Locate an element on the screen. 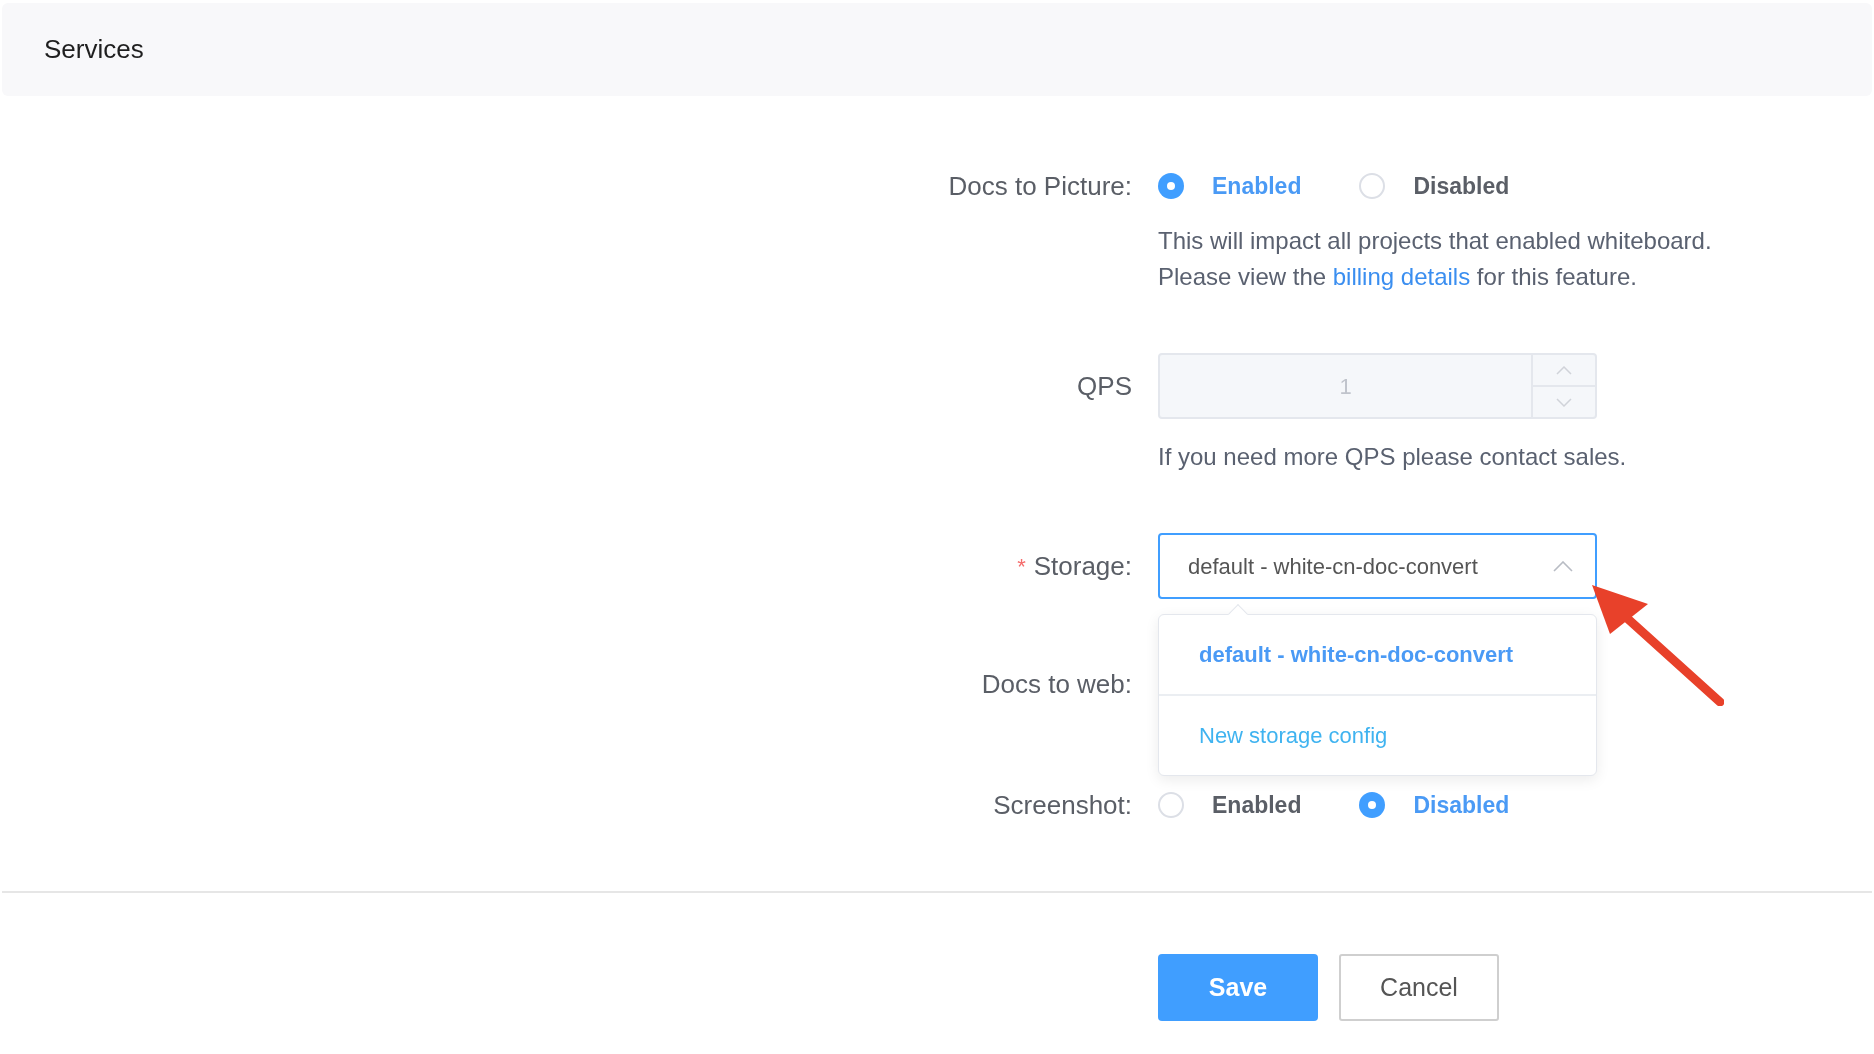 Image resolution: width=1874 pixels, height=1054 pixels. cancel-button: Cancel is located at coordinates (1419, 987).